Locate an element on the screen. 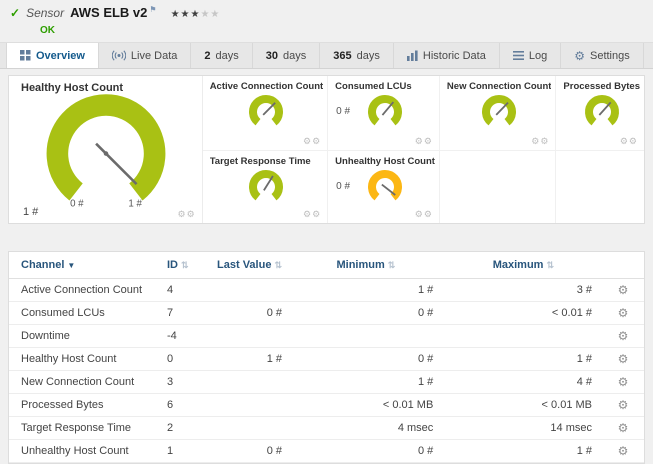 The image size is (653, 464). tab-settings: ⚙ Settings is located at coordinates (602, 55).